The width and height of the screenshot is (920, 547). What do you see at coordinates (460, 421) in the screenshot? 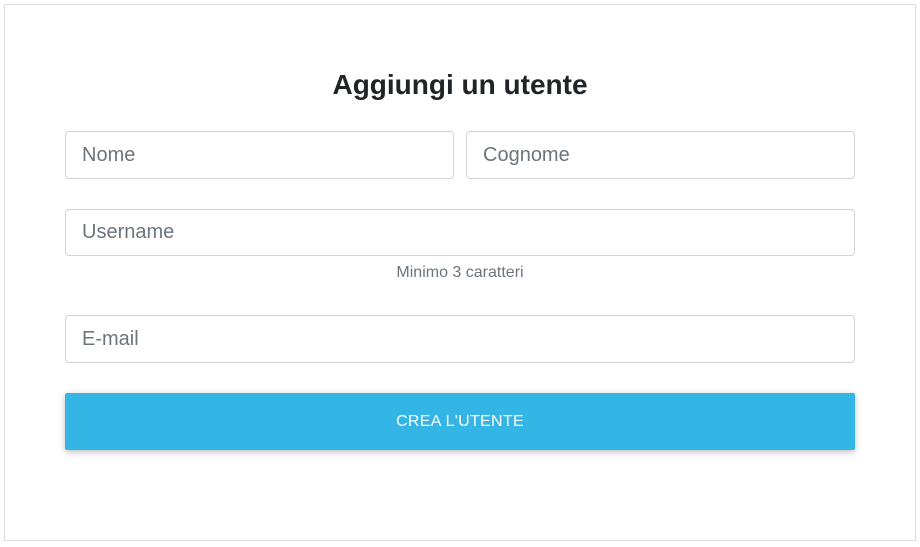
I see `create-user-button: CREA L'UTENTE` at bounding box center [460, 421].